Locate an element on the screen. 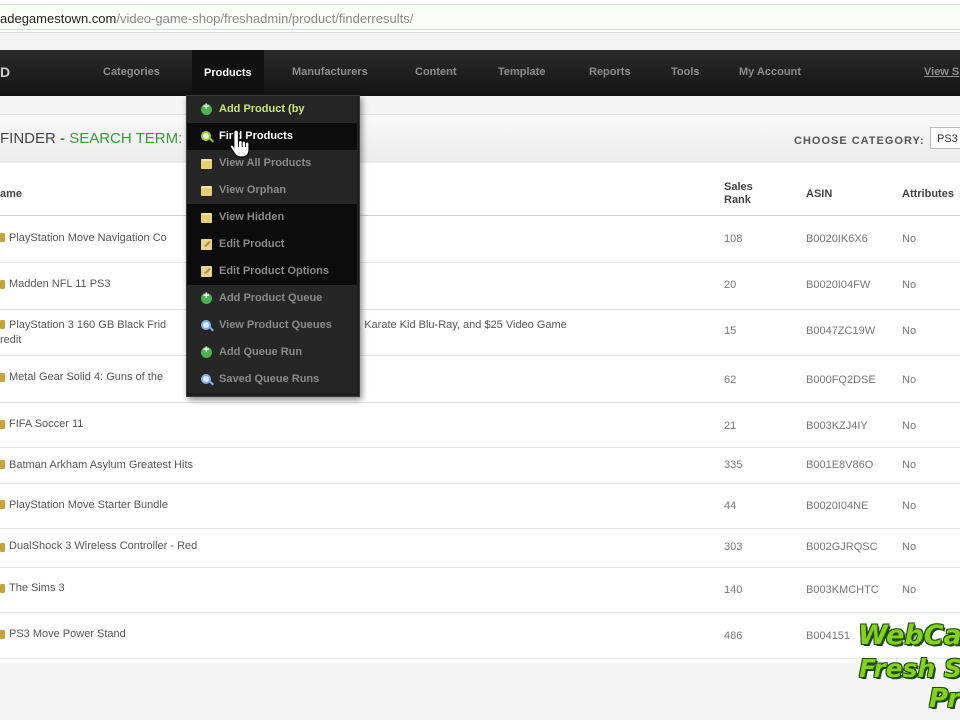 Image resolution: width=960 pixels, height=720 pixels. watermark-line-2: Fresh St is located at coordinates (909, 668).